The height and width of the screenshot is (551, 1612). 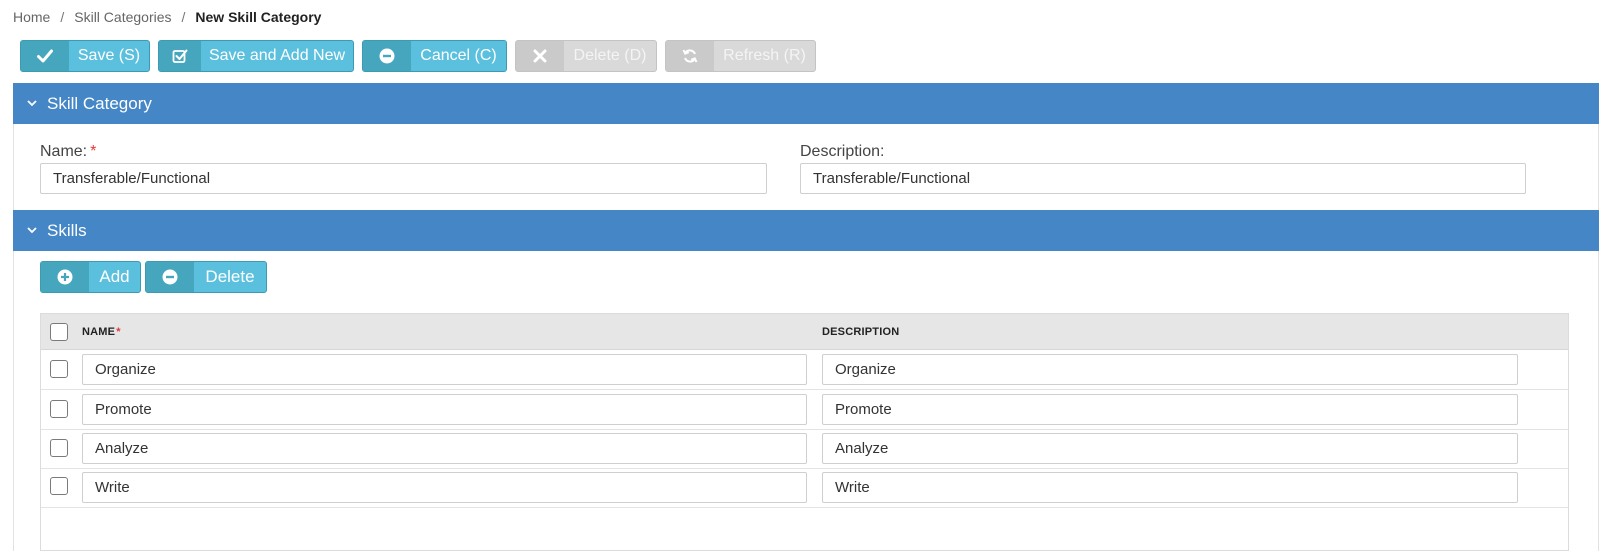 I want to click on column-header-name: NAME*, so click(x=101, y=332).